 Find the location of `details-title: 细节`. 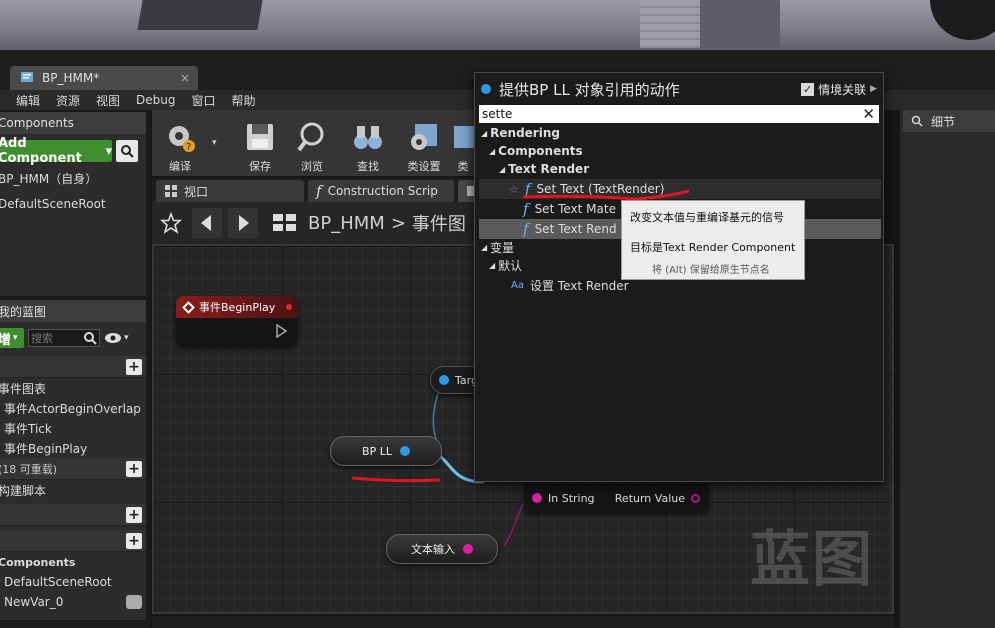

details-title: 细节 is located at coordinates (943, 121).